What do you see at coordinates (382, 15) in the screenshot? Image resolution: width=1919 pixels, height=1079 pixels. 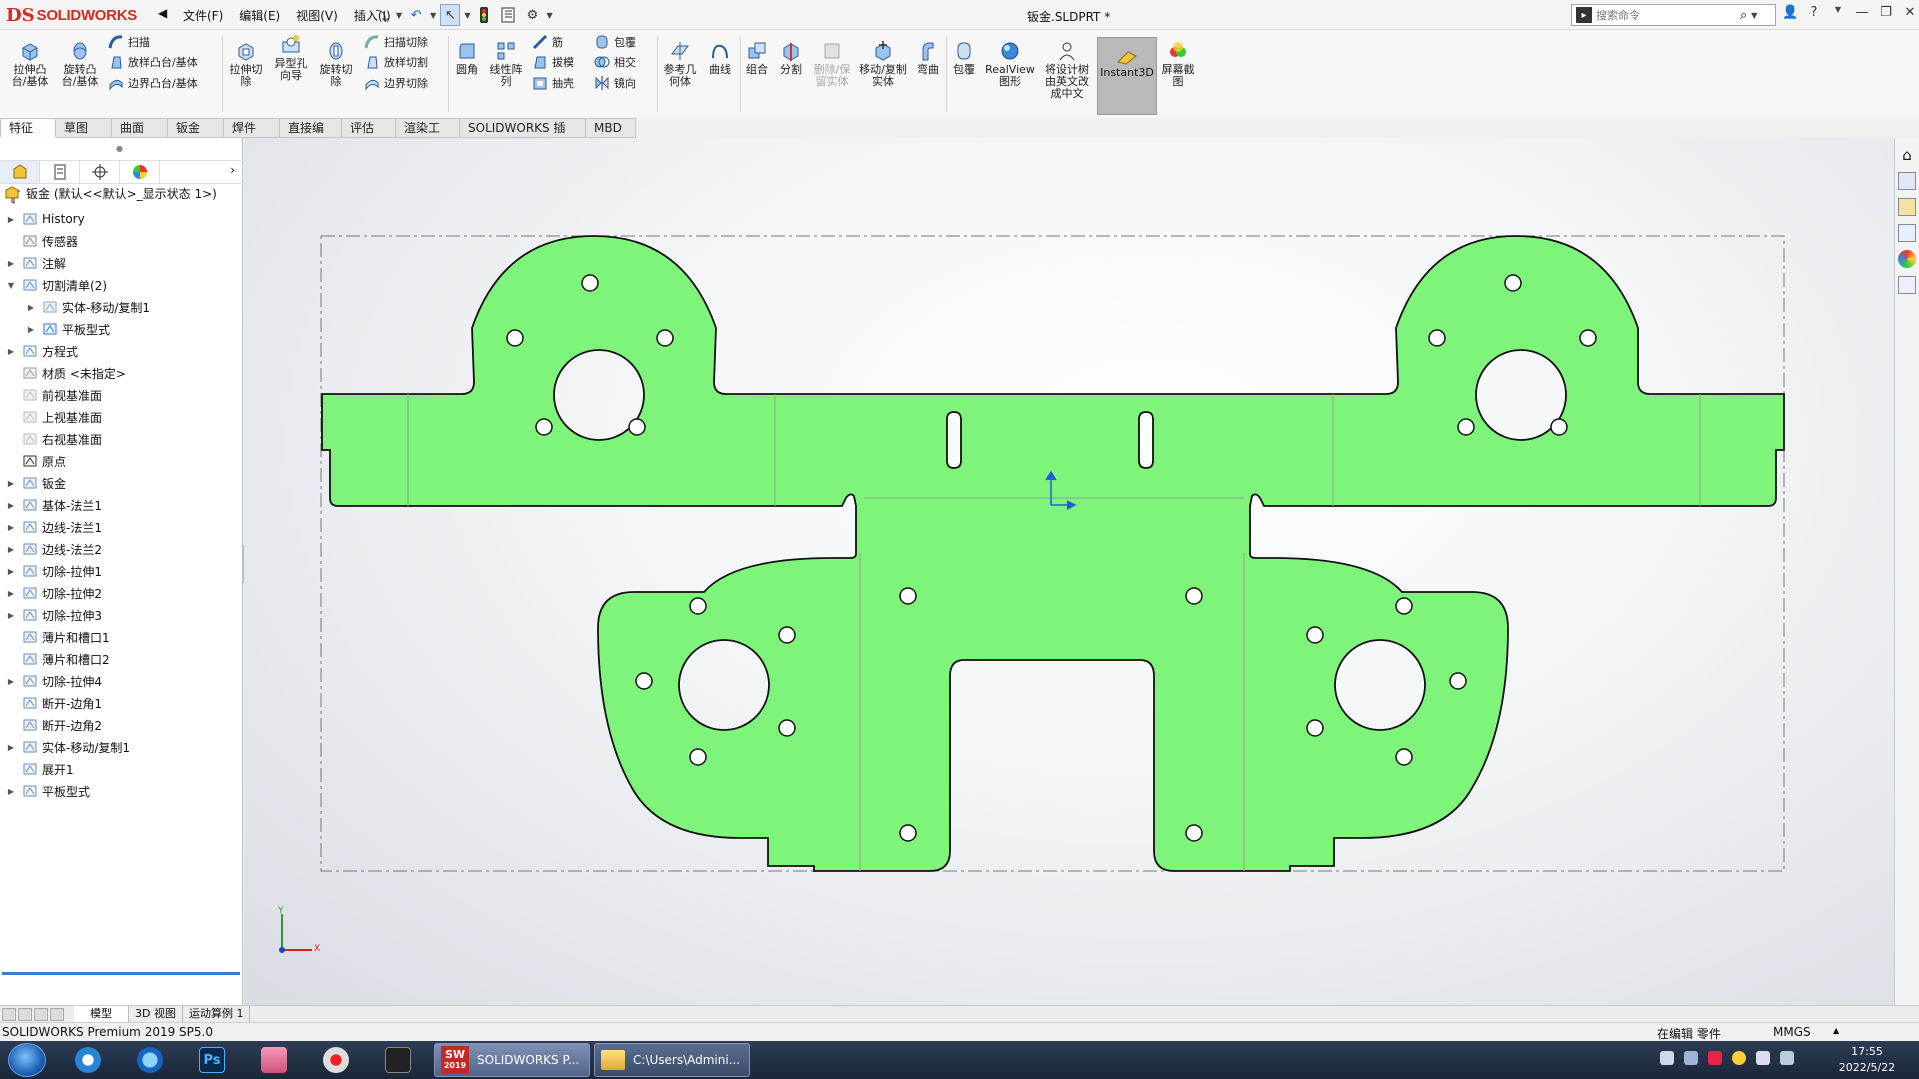 I see `insert-menu-icon: ⤵` at bounding box center [382, 15].